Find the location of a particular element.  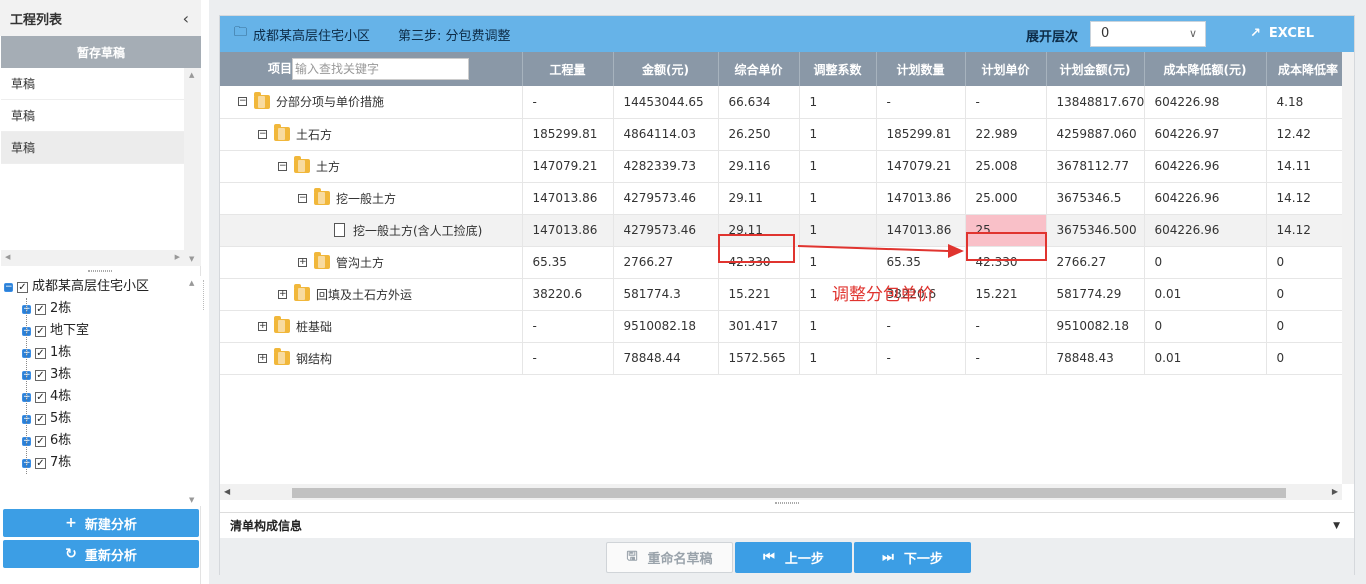

next-step-button: ⏭ 下一步 is located at coordinates (912, 557).